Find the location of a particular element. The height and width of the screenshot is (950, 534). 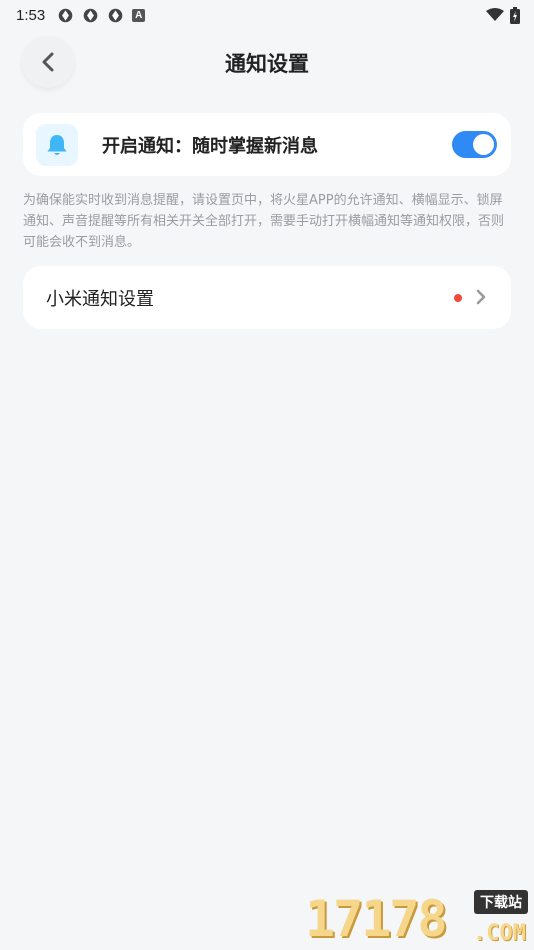

notify-toggle is located at coordinates (474, 144).